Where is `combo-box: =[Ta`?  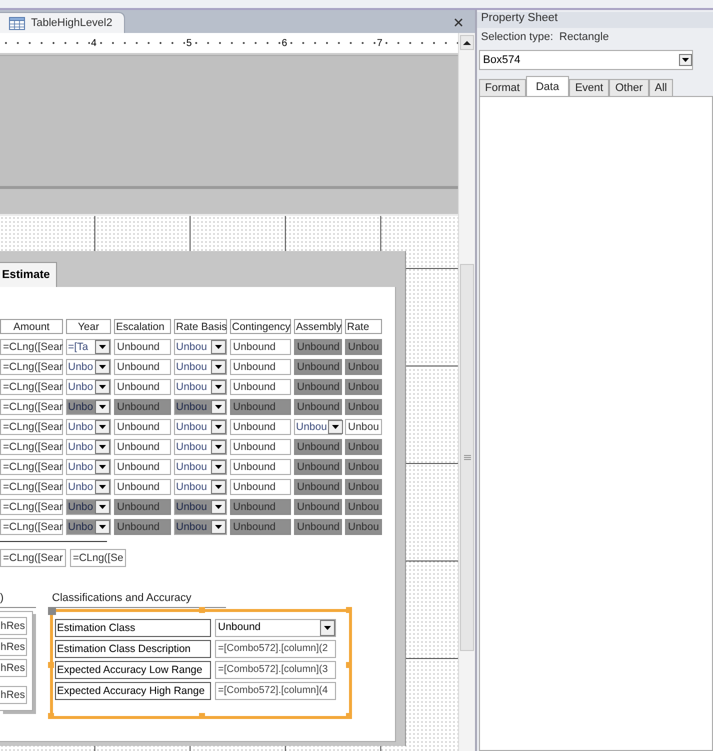
combo-box: =[Ta is located at coordinates (88, 347).